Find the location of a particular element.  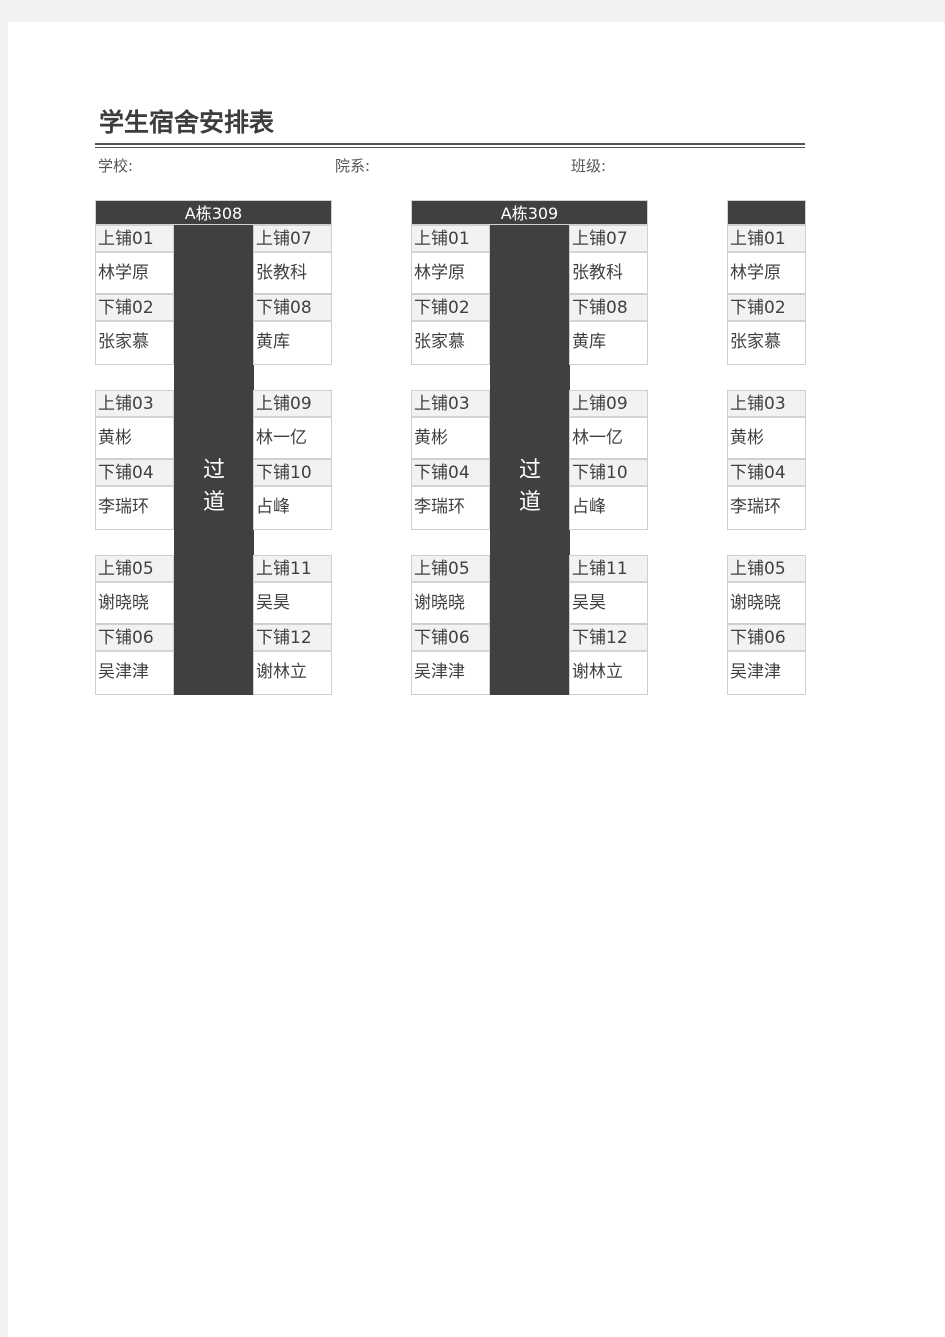

school-label: 学校: is located at coordinates (116, 166).